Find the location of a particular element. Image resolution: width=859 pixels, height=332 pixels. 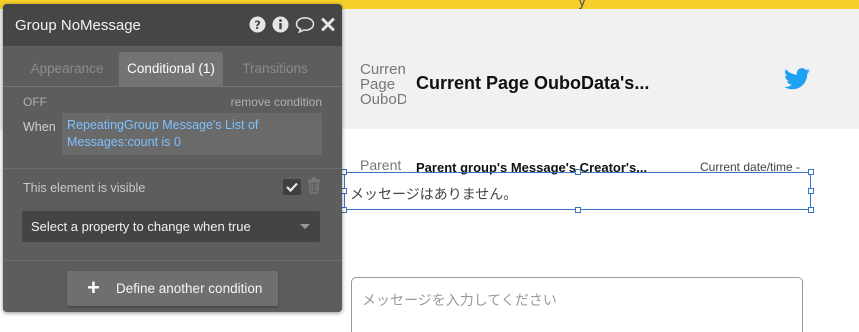

visible-checkbox is located at coordinates (292, 187).